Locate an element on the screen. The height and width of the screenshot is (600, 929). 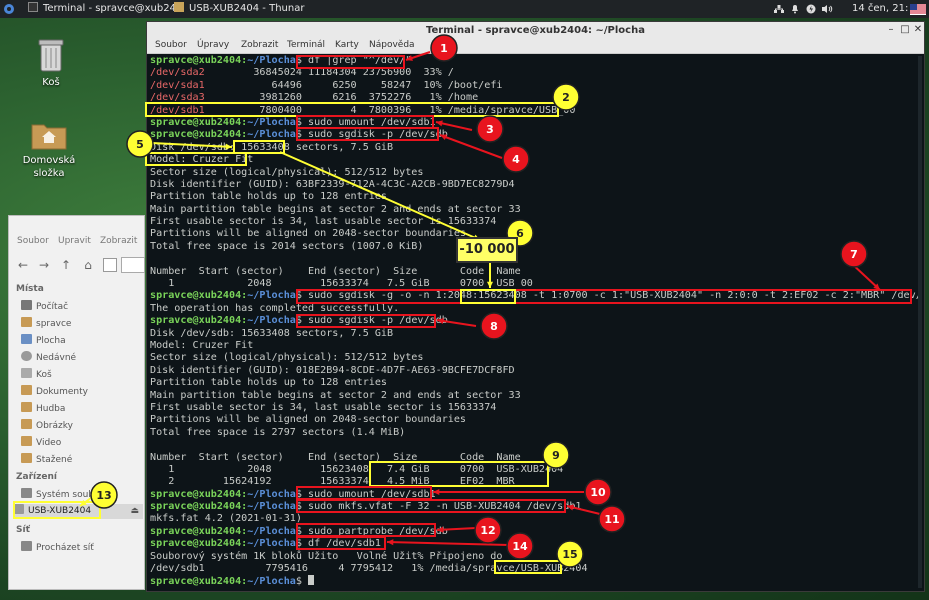
minimize-icon: – is located at coordinates (891, 30).